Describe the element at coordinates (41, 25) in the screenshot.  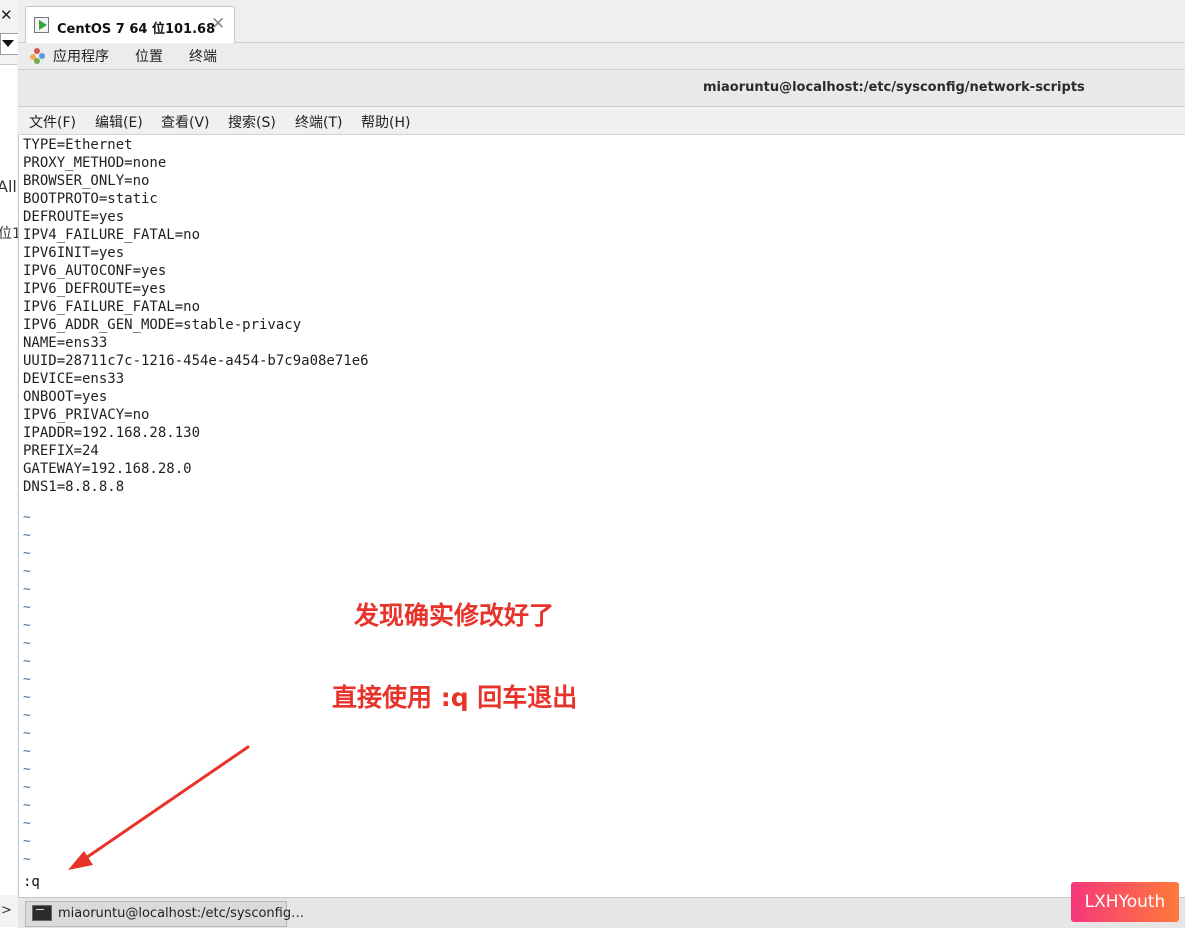
I see `vm-running-icon` at that location.